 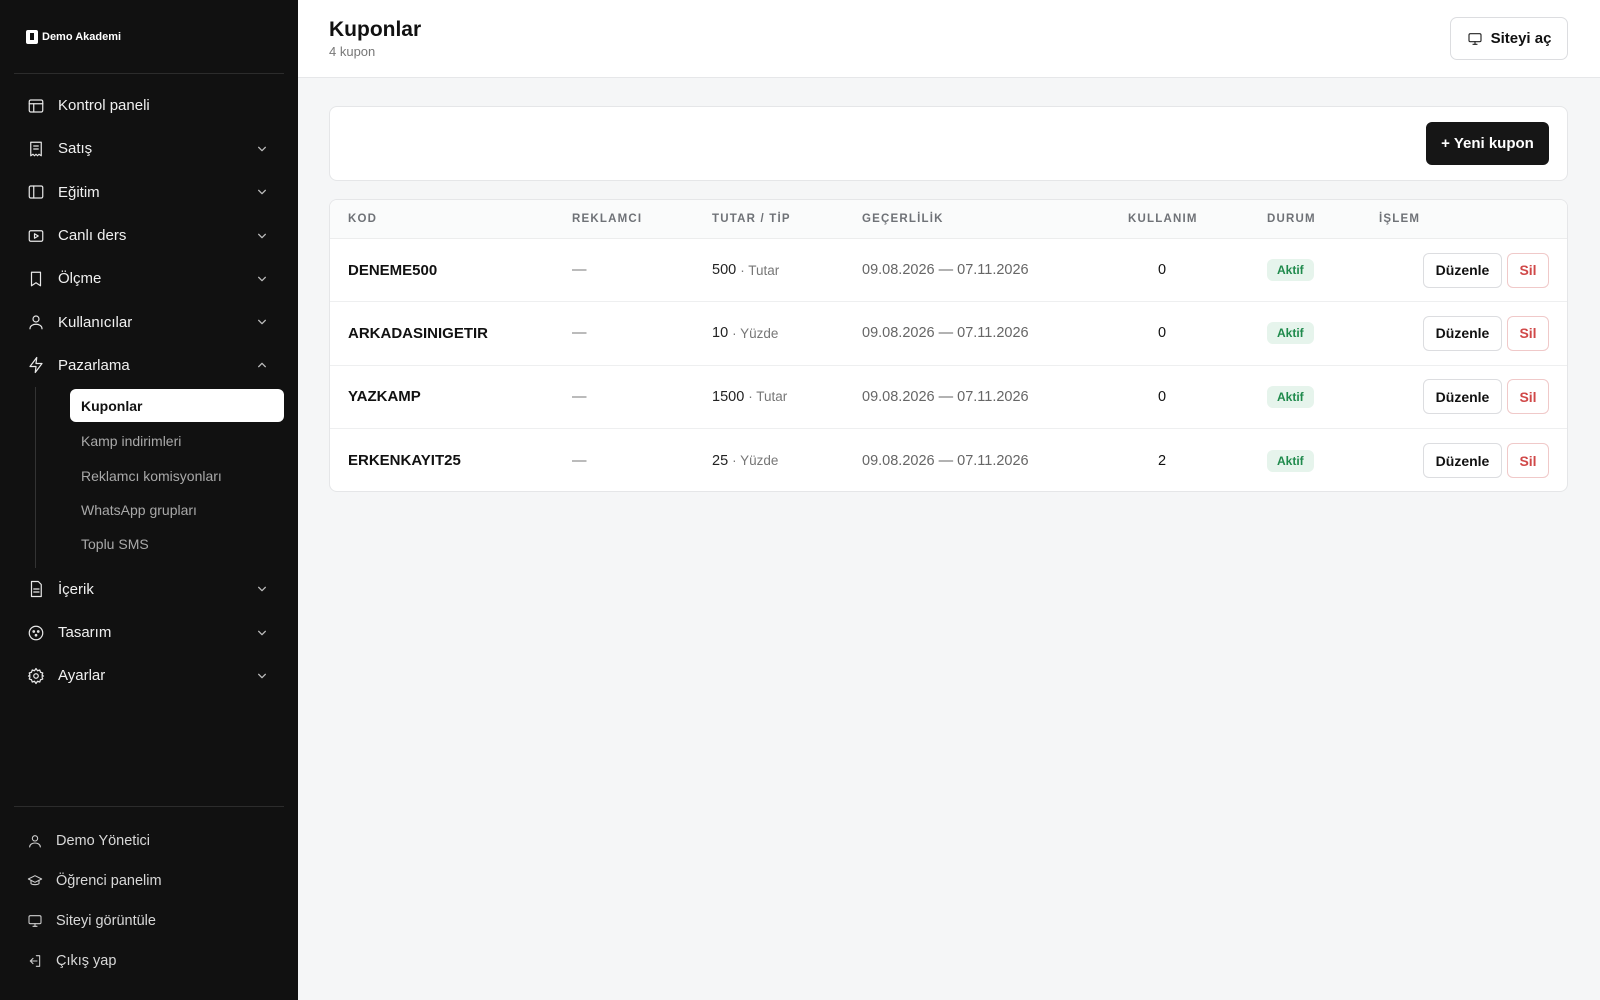 What do you see at coordinates (903, 219) in the screenshot?
I see `column-header-gecerlilik: GEÇERLİLİK` at bounding box center [903, 219].